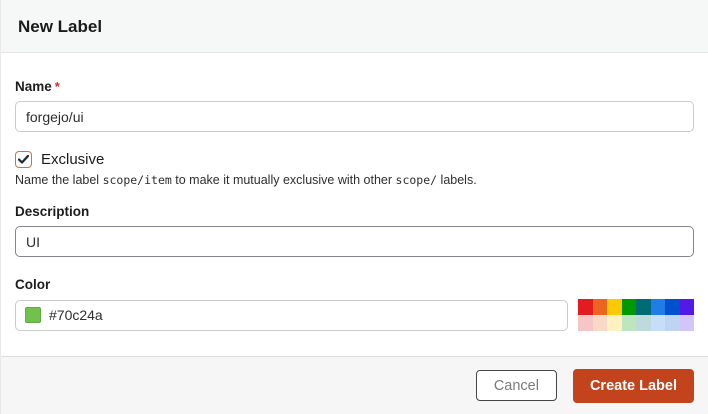  Describe the element at coordinates (59, 180) in the screenshot. I see `help-prefix: Name the label` at that location.